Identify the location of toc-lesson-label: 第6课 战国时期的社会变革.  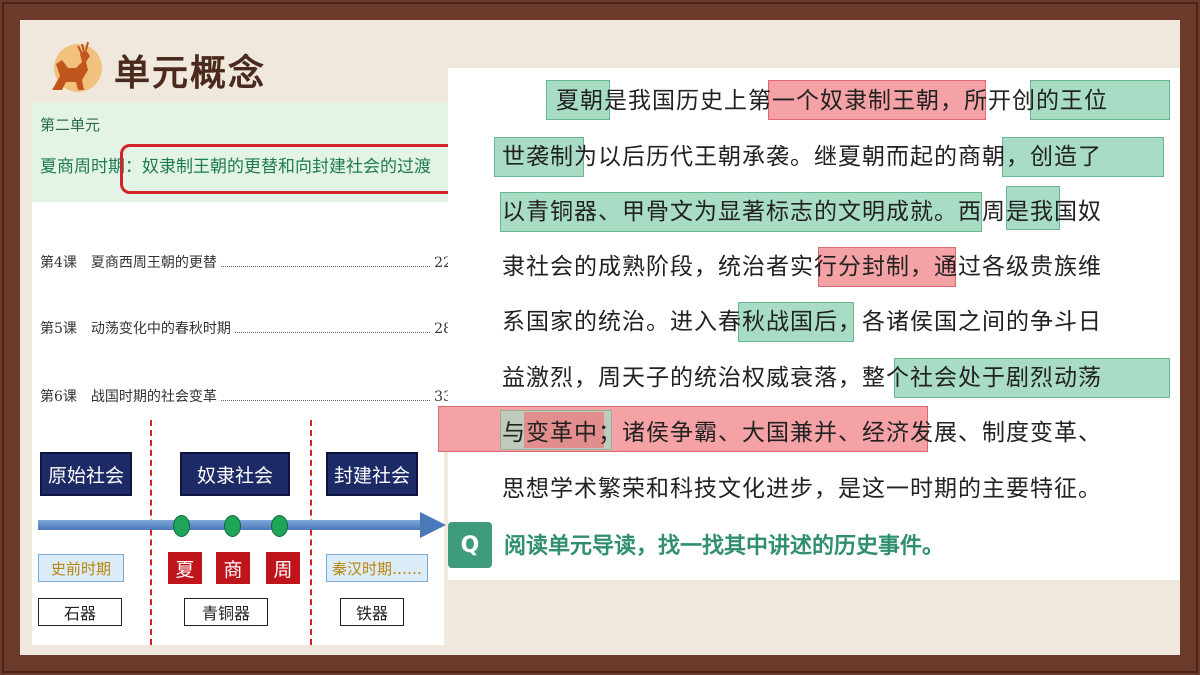
(128, 397).